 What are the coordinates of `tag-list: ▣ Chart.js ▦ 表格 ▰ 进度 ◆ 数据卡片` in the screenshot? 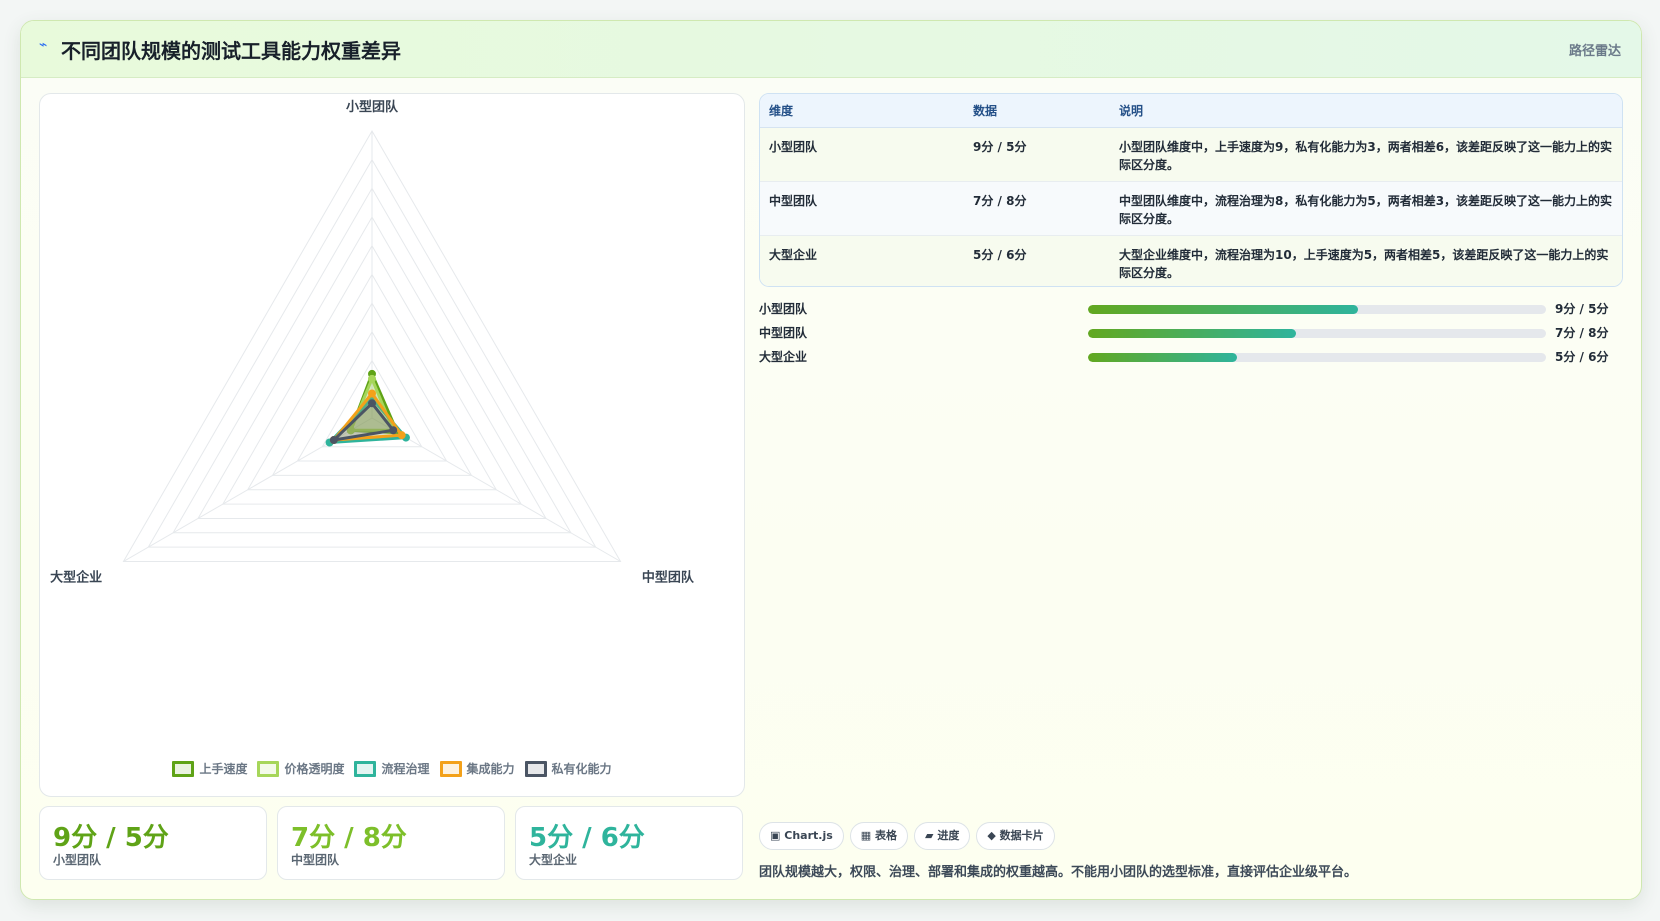 It's located at (910, 836).